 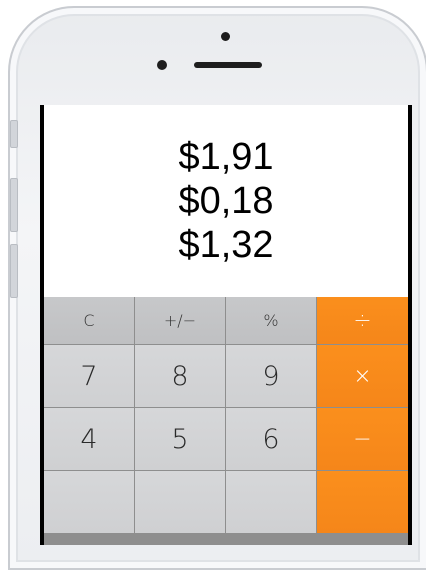 I want to click on front-camera-icon, so click(x=225, y=36).